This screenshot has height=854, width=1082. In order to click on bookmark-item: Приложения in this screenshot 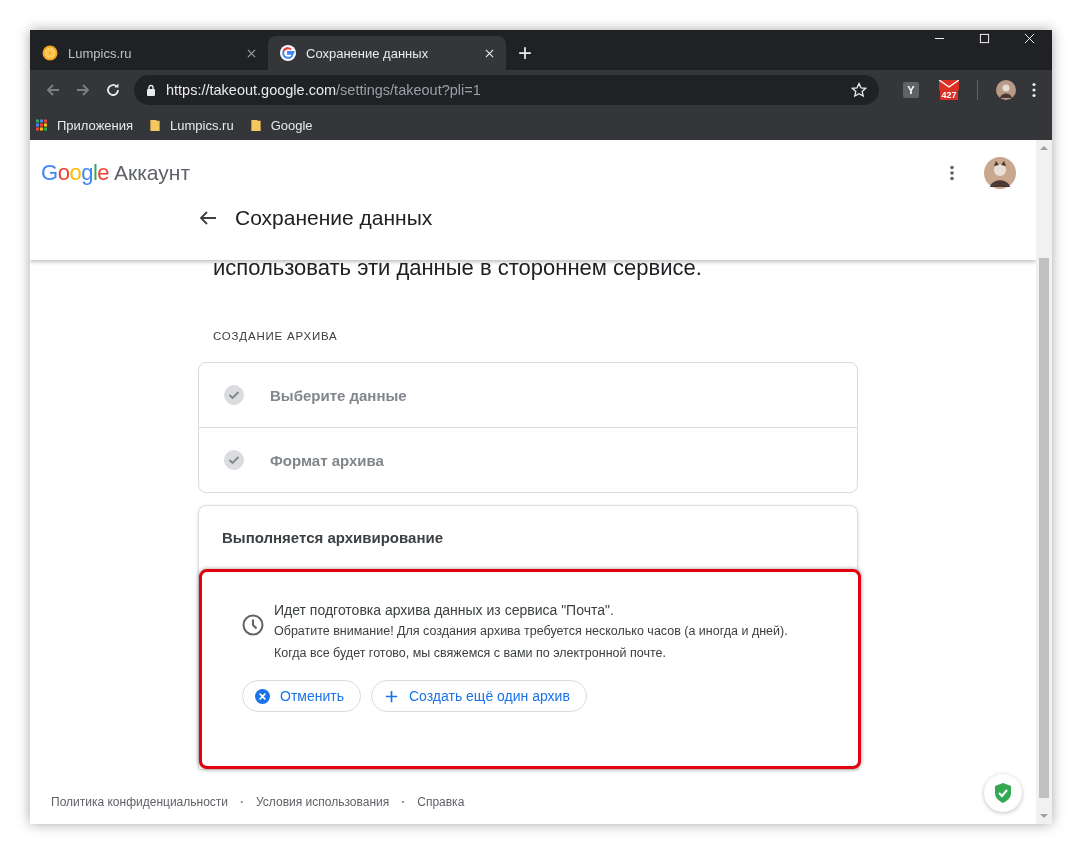, I will do `click(85, 125)`.